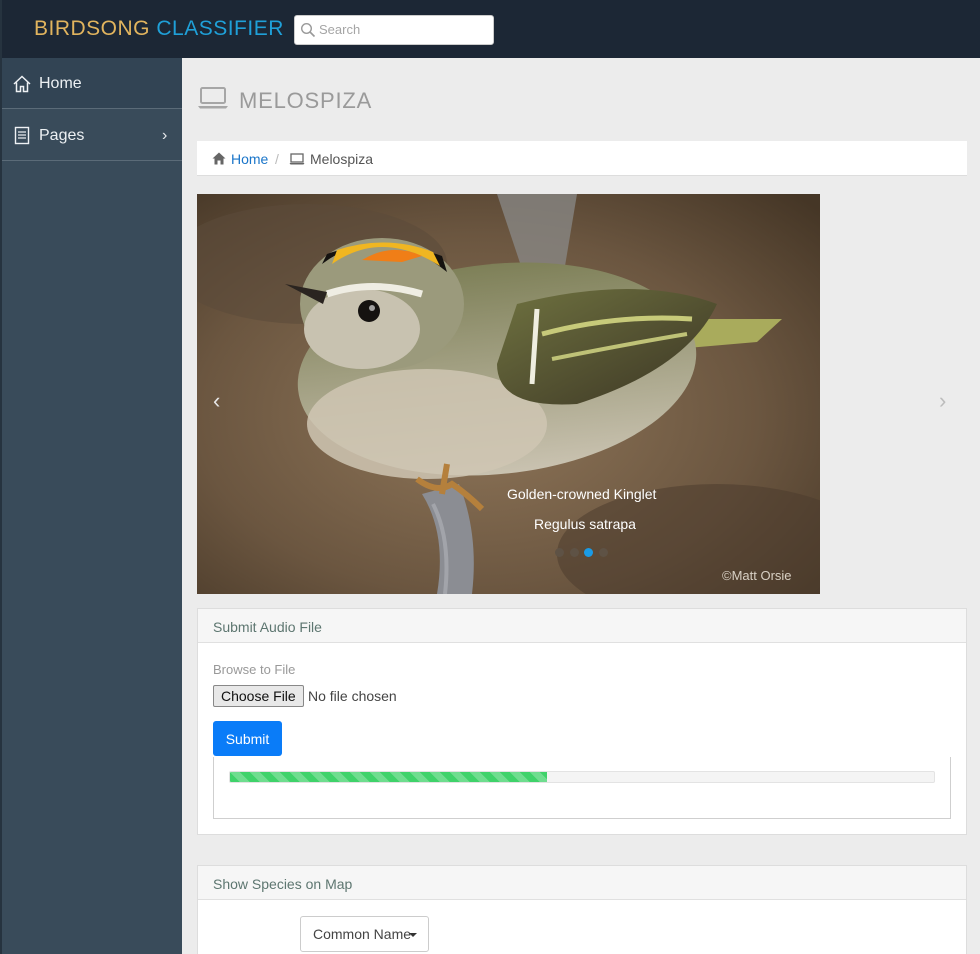  What do you see at coordinates (92, 28) in the screenshot?
I see `brand-word-1: BIRDSONG` at bounding box center [92, 28].